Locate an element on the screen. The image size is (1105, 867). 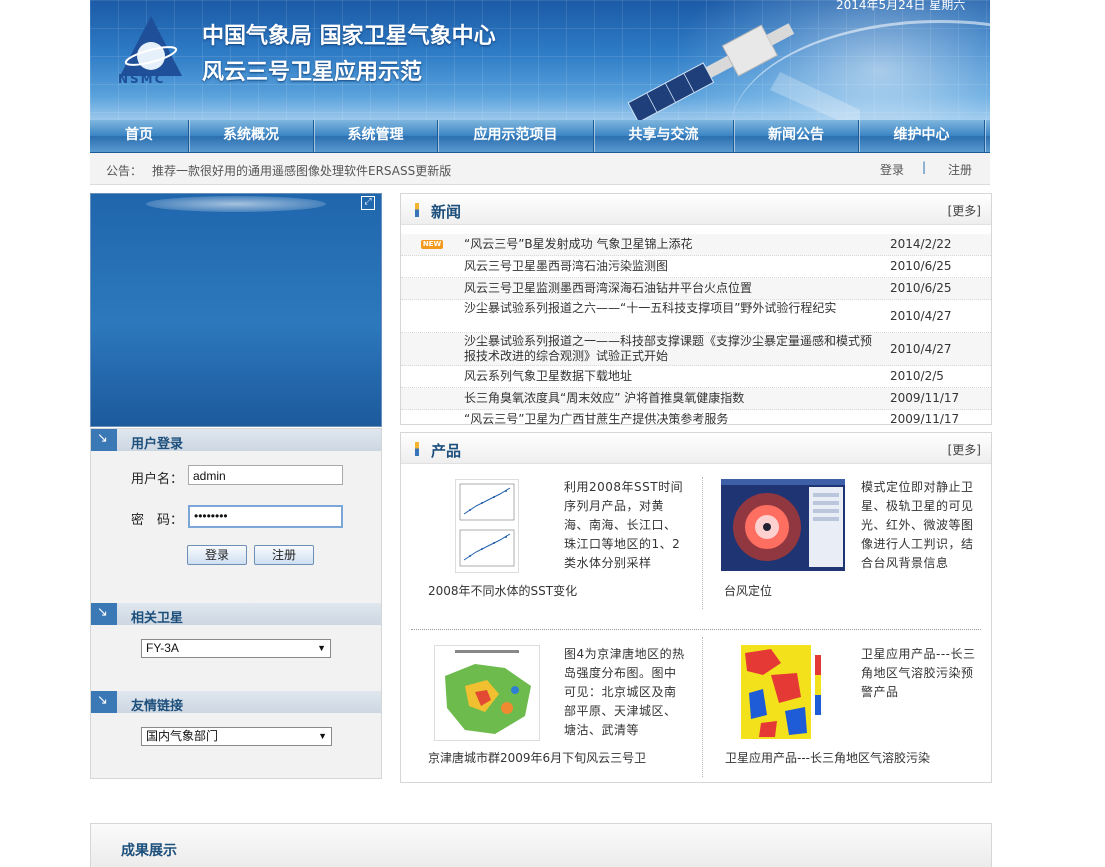
username-input: admin is located at coordinates (265, 475).